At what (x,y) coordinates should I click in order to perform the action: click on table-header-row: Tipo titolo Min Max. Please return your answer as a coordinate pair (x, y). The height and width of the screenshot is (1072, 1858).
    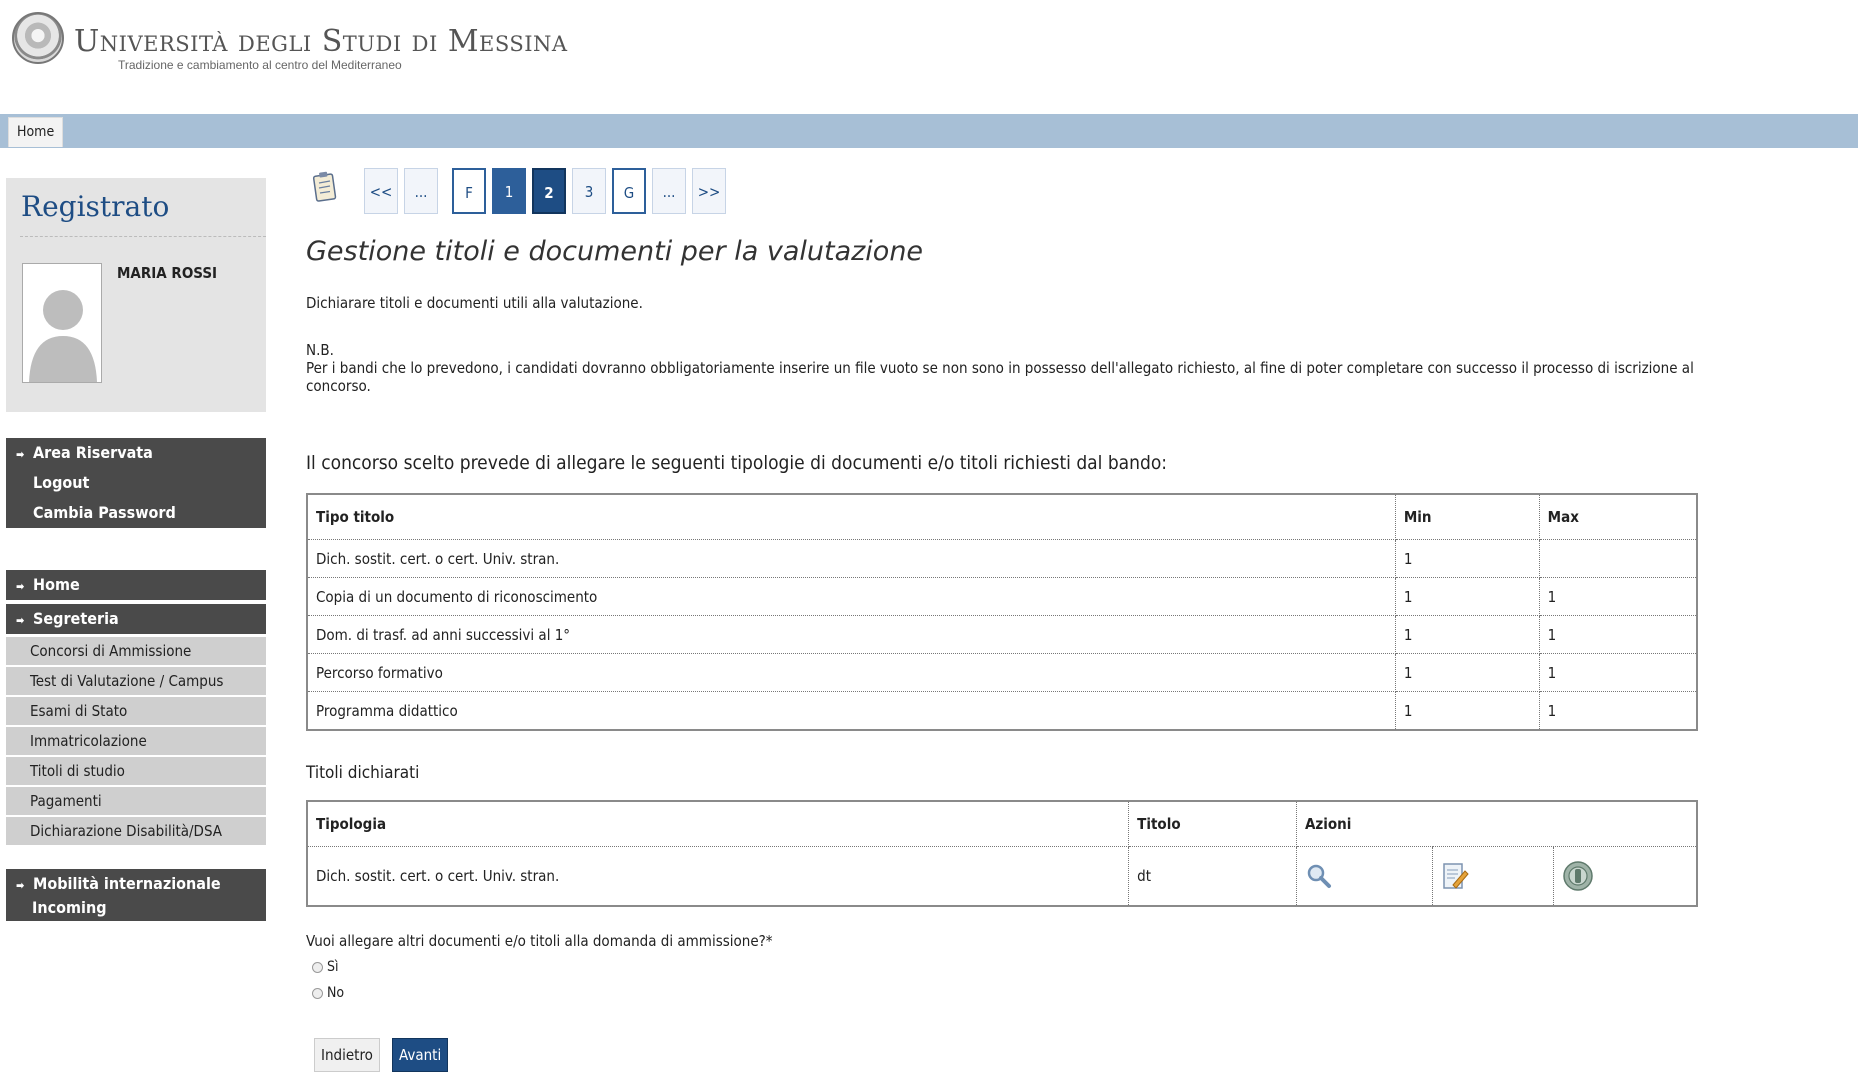
    Looking at the image, I should click on (1002, 516).